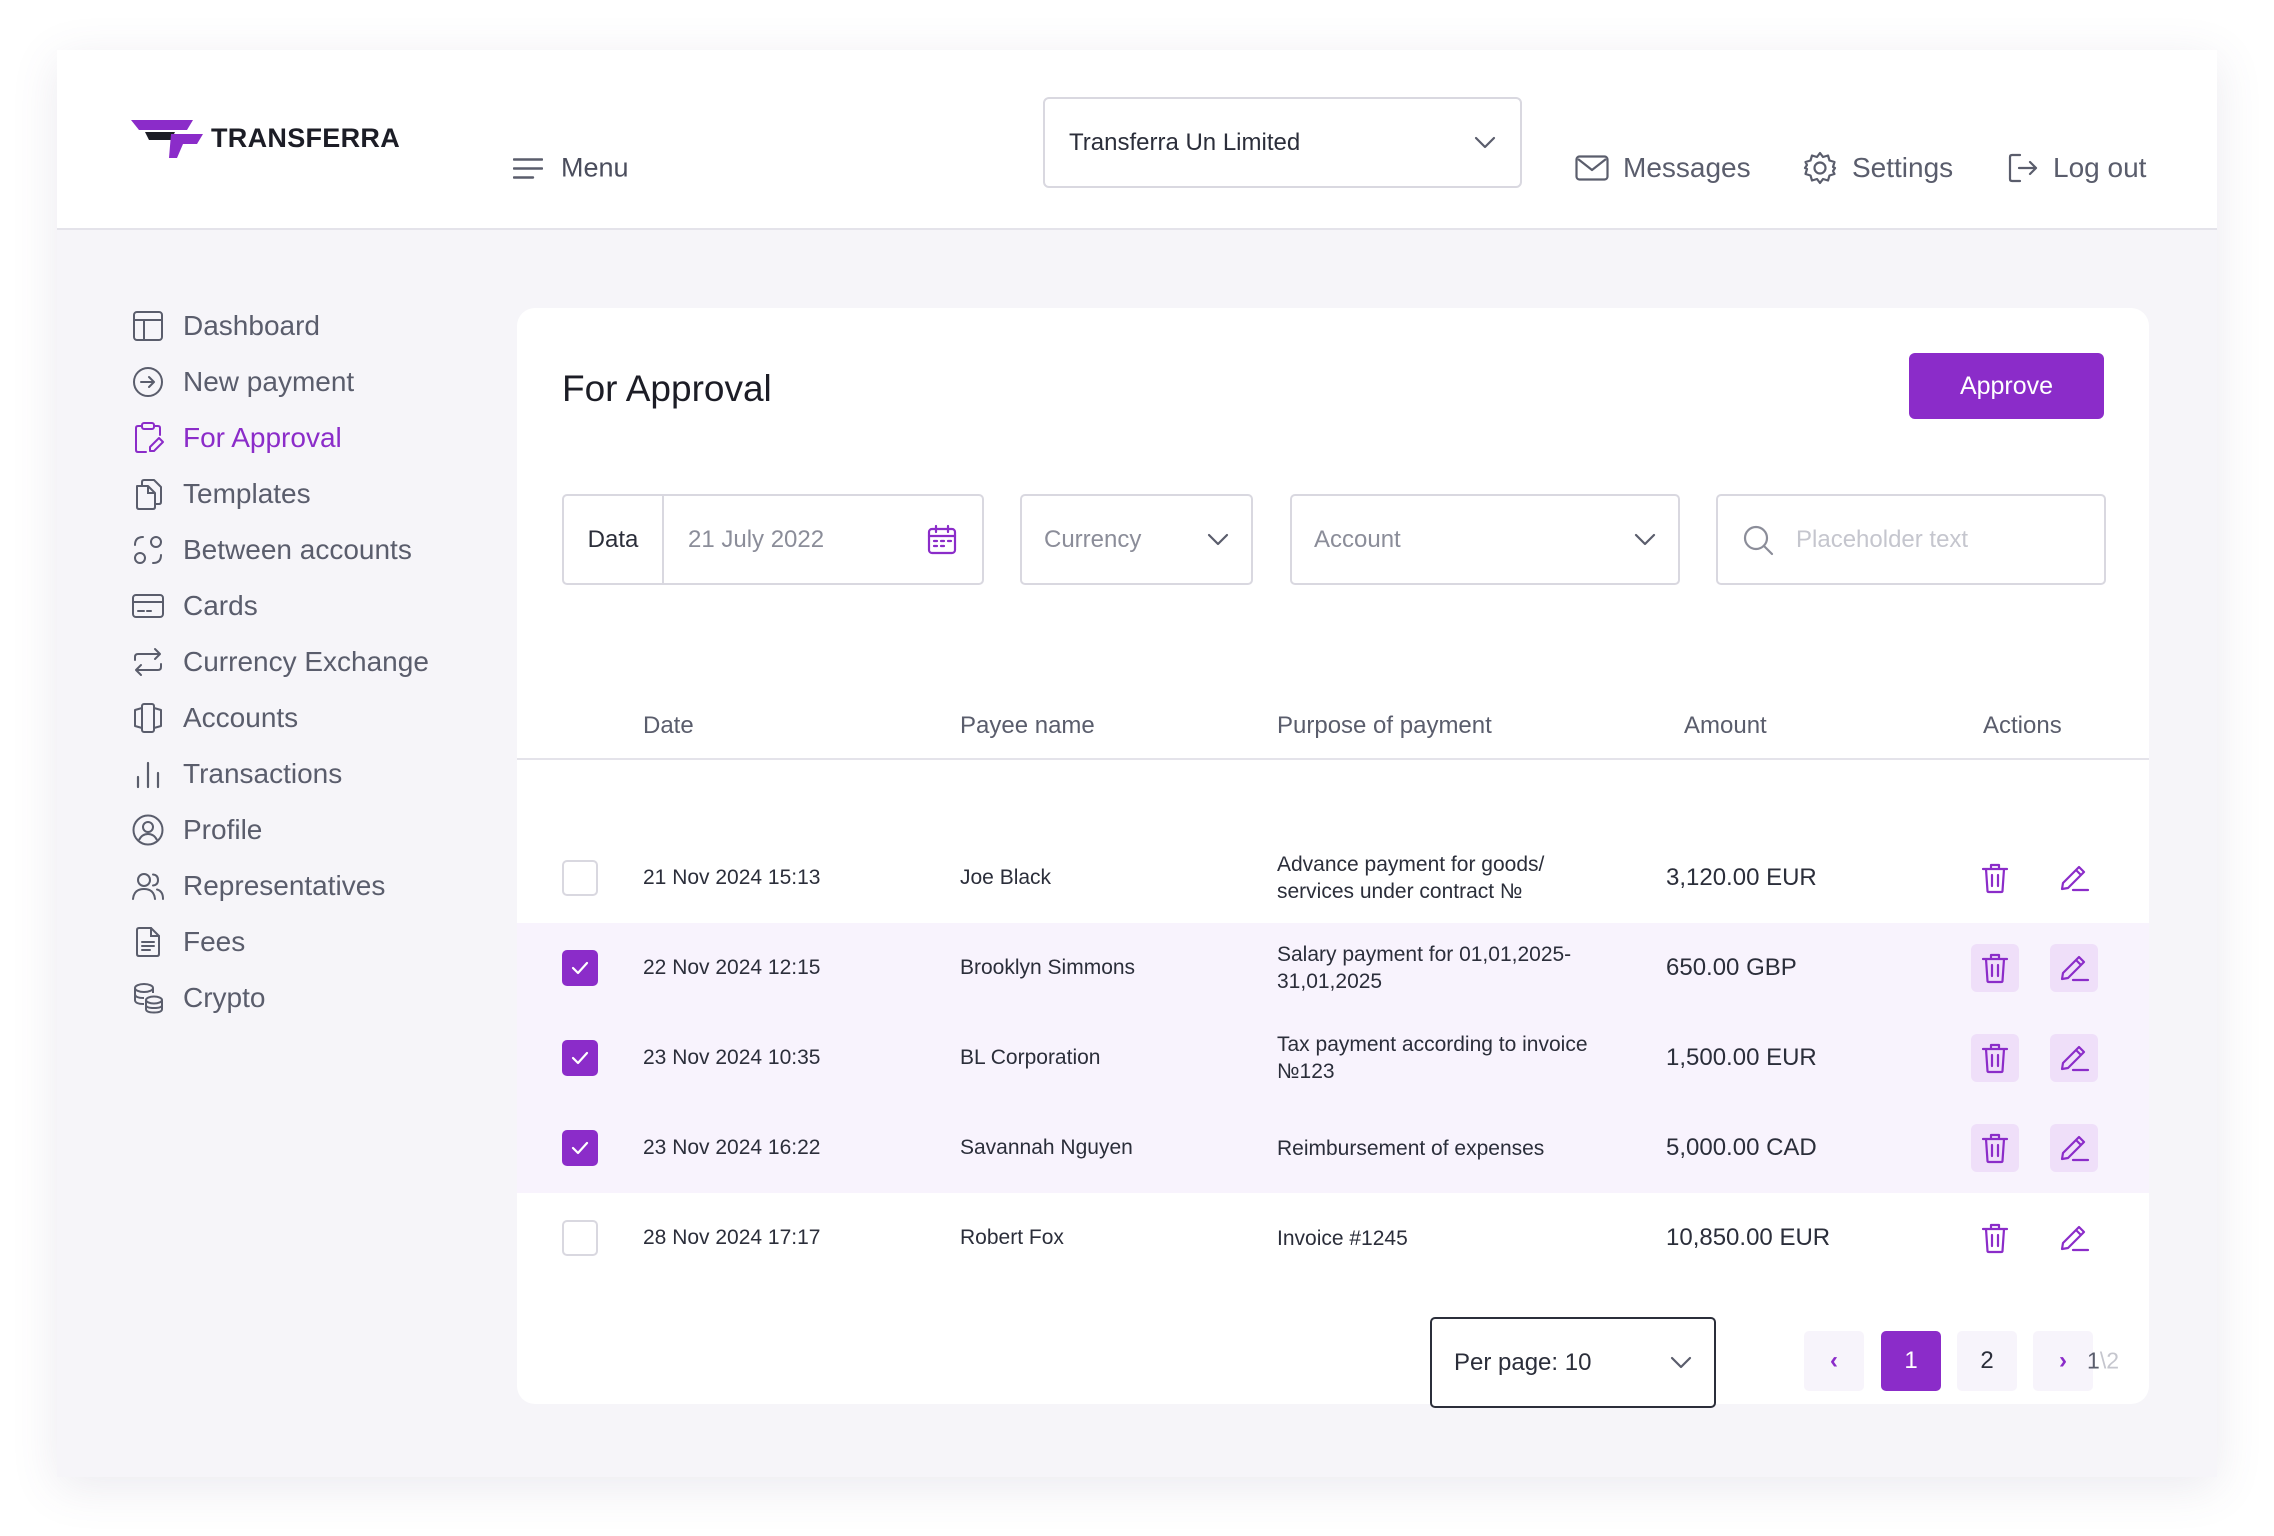 This screenshot has height=1536, width=2274. I want to click on sidebar-item-profile: Profile, so click(196, 830).